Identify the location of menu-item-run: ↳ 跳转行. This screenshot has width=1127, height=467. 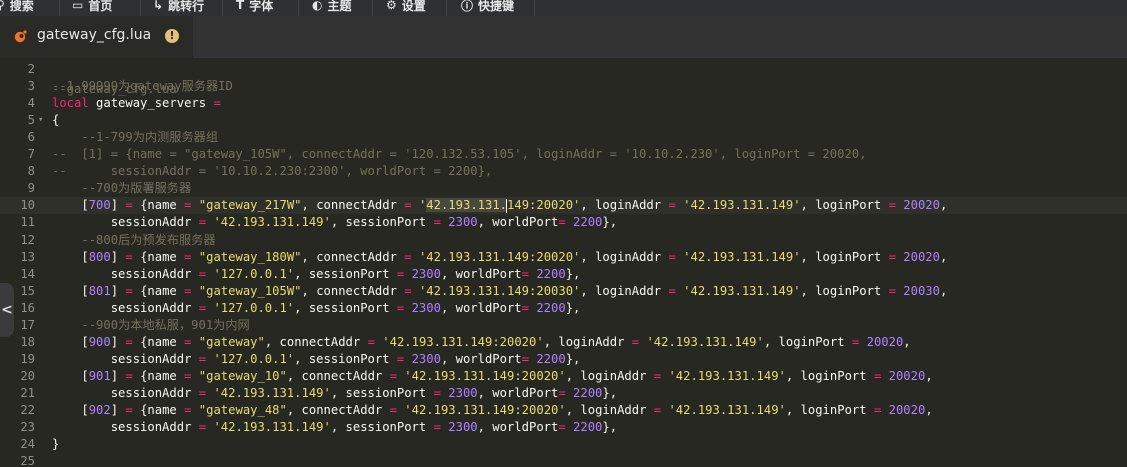
(178, 8).